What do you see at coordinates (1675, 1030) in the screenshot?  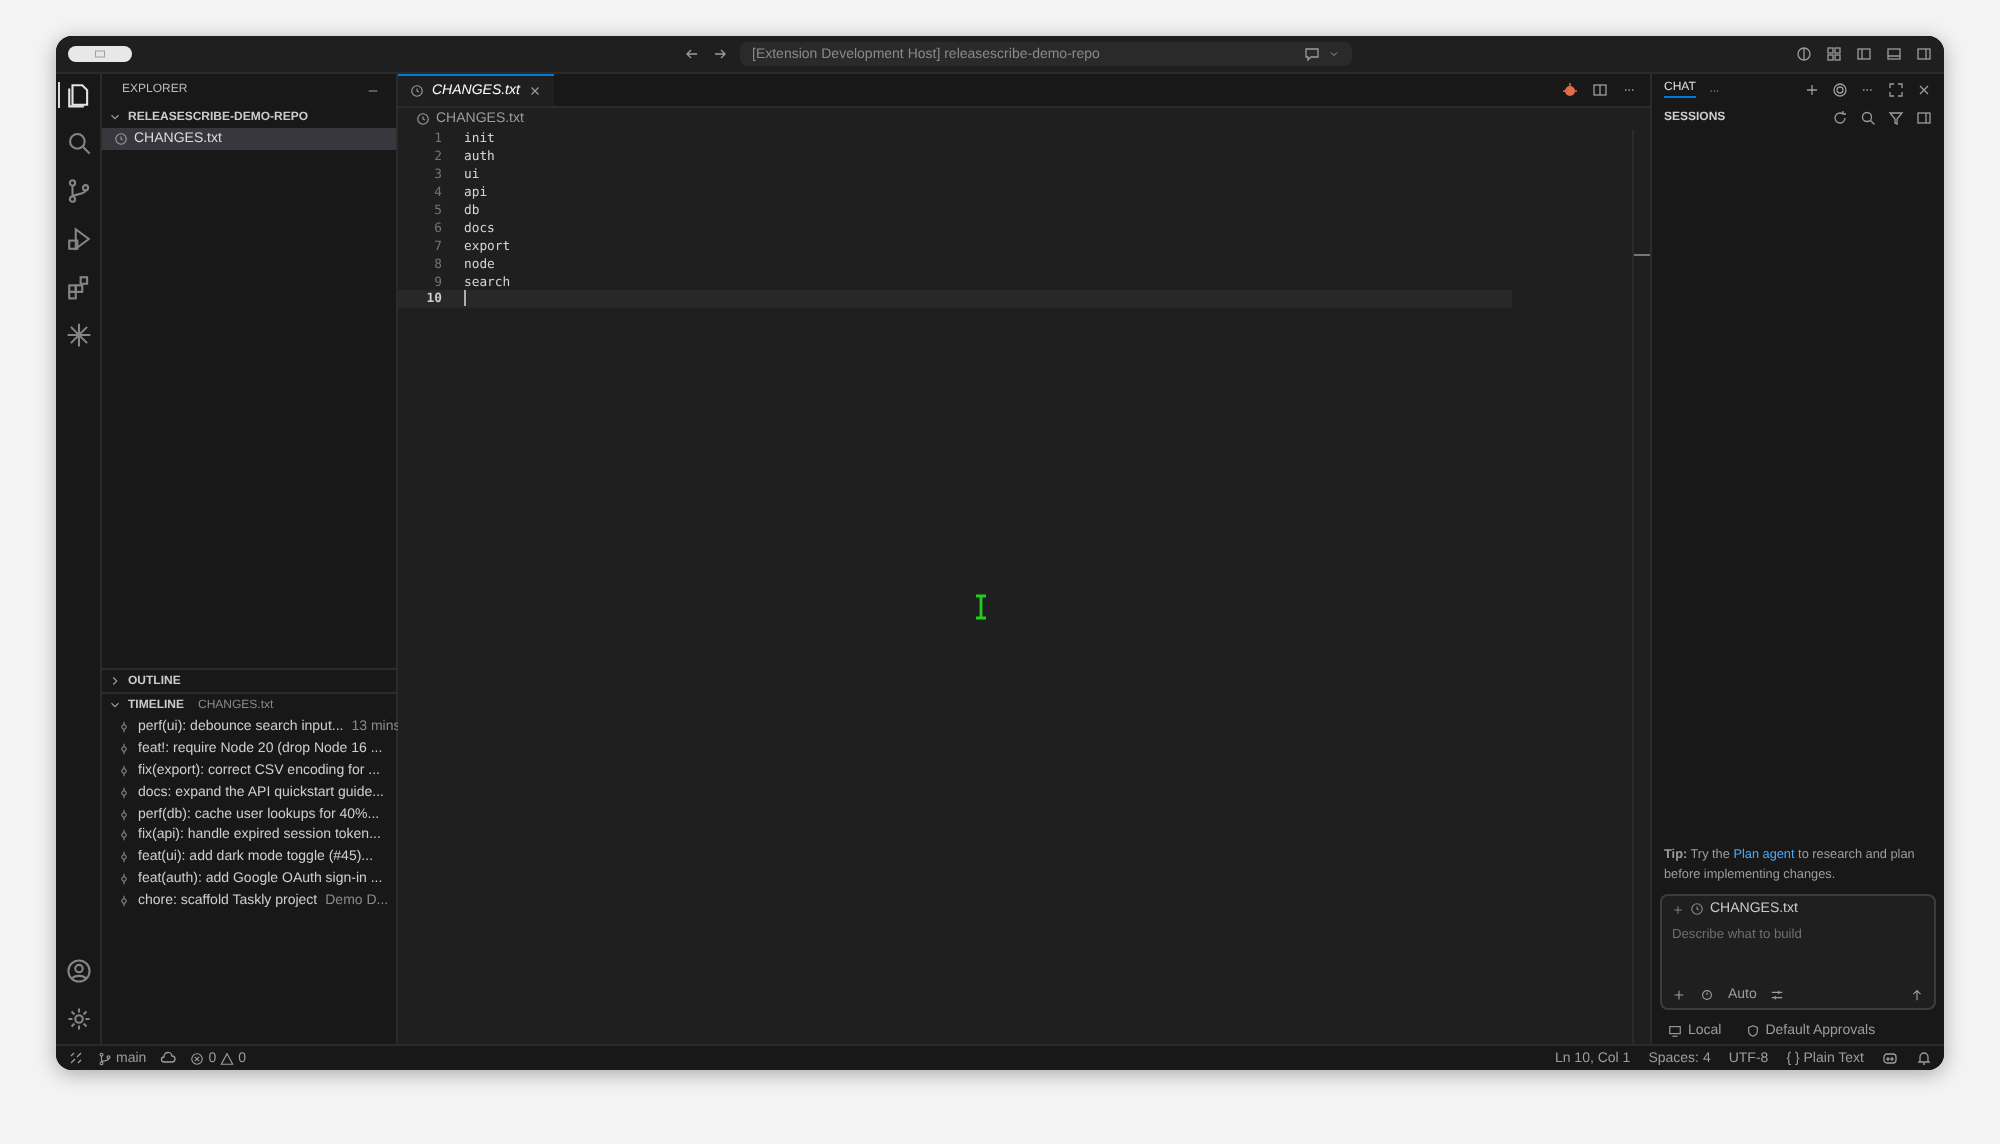 I see `monitor-icon` at bounding box center [1675, 1030].